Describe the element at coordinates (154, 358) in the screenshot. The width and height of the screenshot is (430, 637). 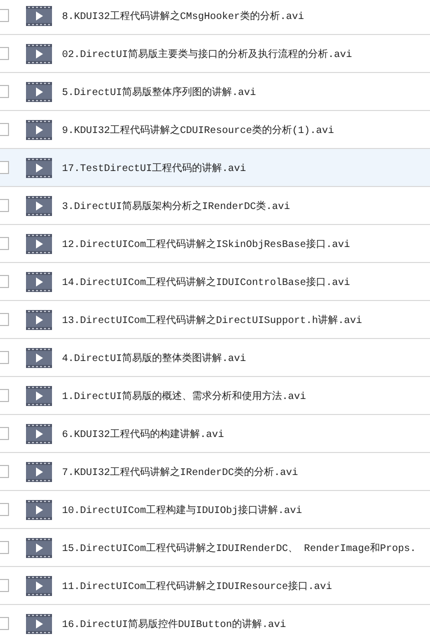
I see `file-name: 4.DirectUI简易版的整体类图讲解.avi` at that location.